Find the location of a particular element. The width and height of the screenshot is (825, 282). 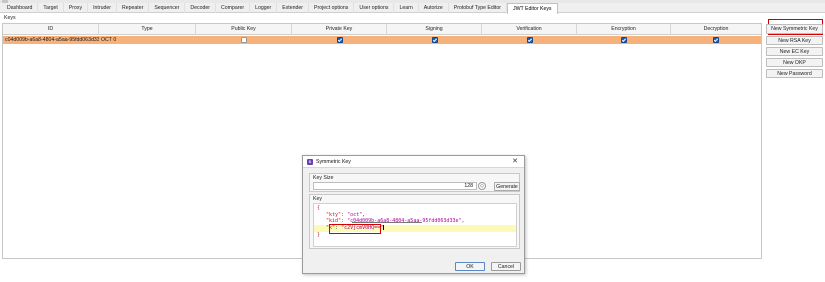

public-key-checkbox is located at coordinates (244, 40).